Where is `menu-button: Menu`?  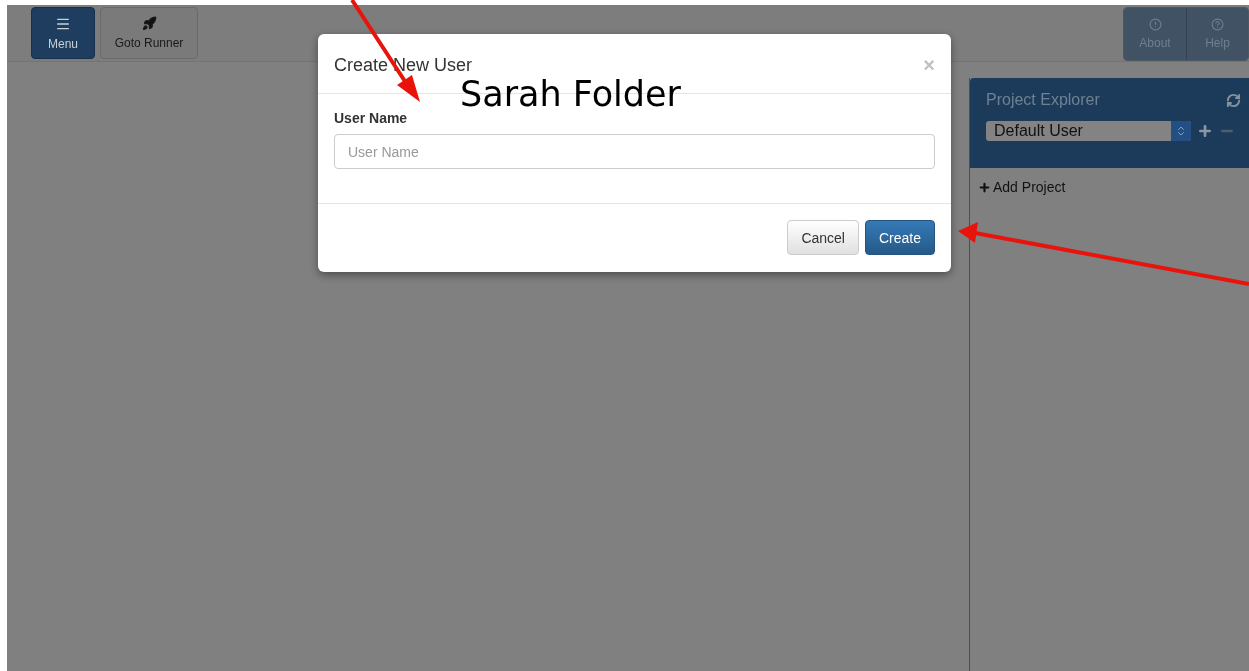 menu-button: Menu is located at coordinates (63, 33).